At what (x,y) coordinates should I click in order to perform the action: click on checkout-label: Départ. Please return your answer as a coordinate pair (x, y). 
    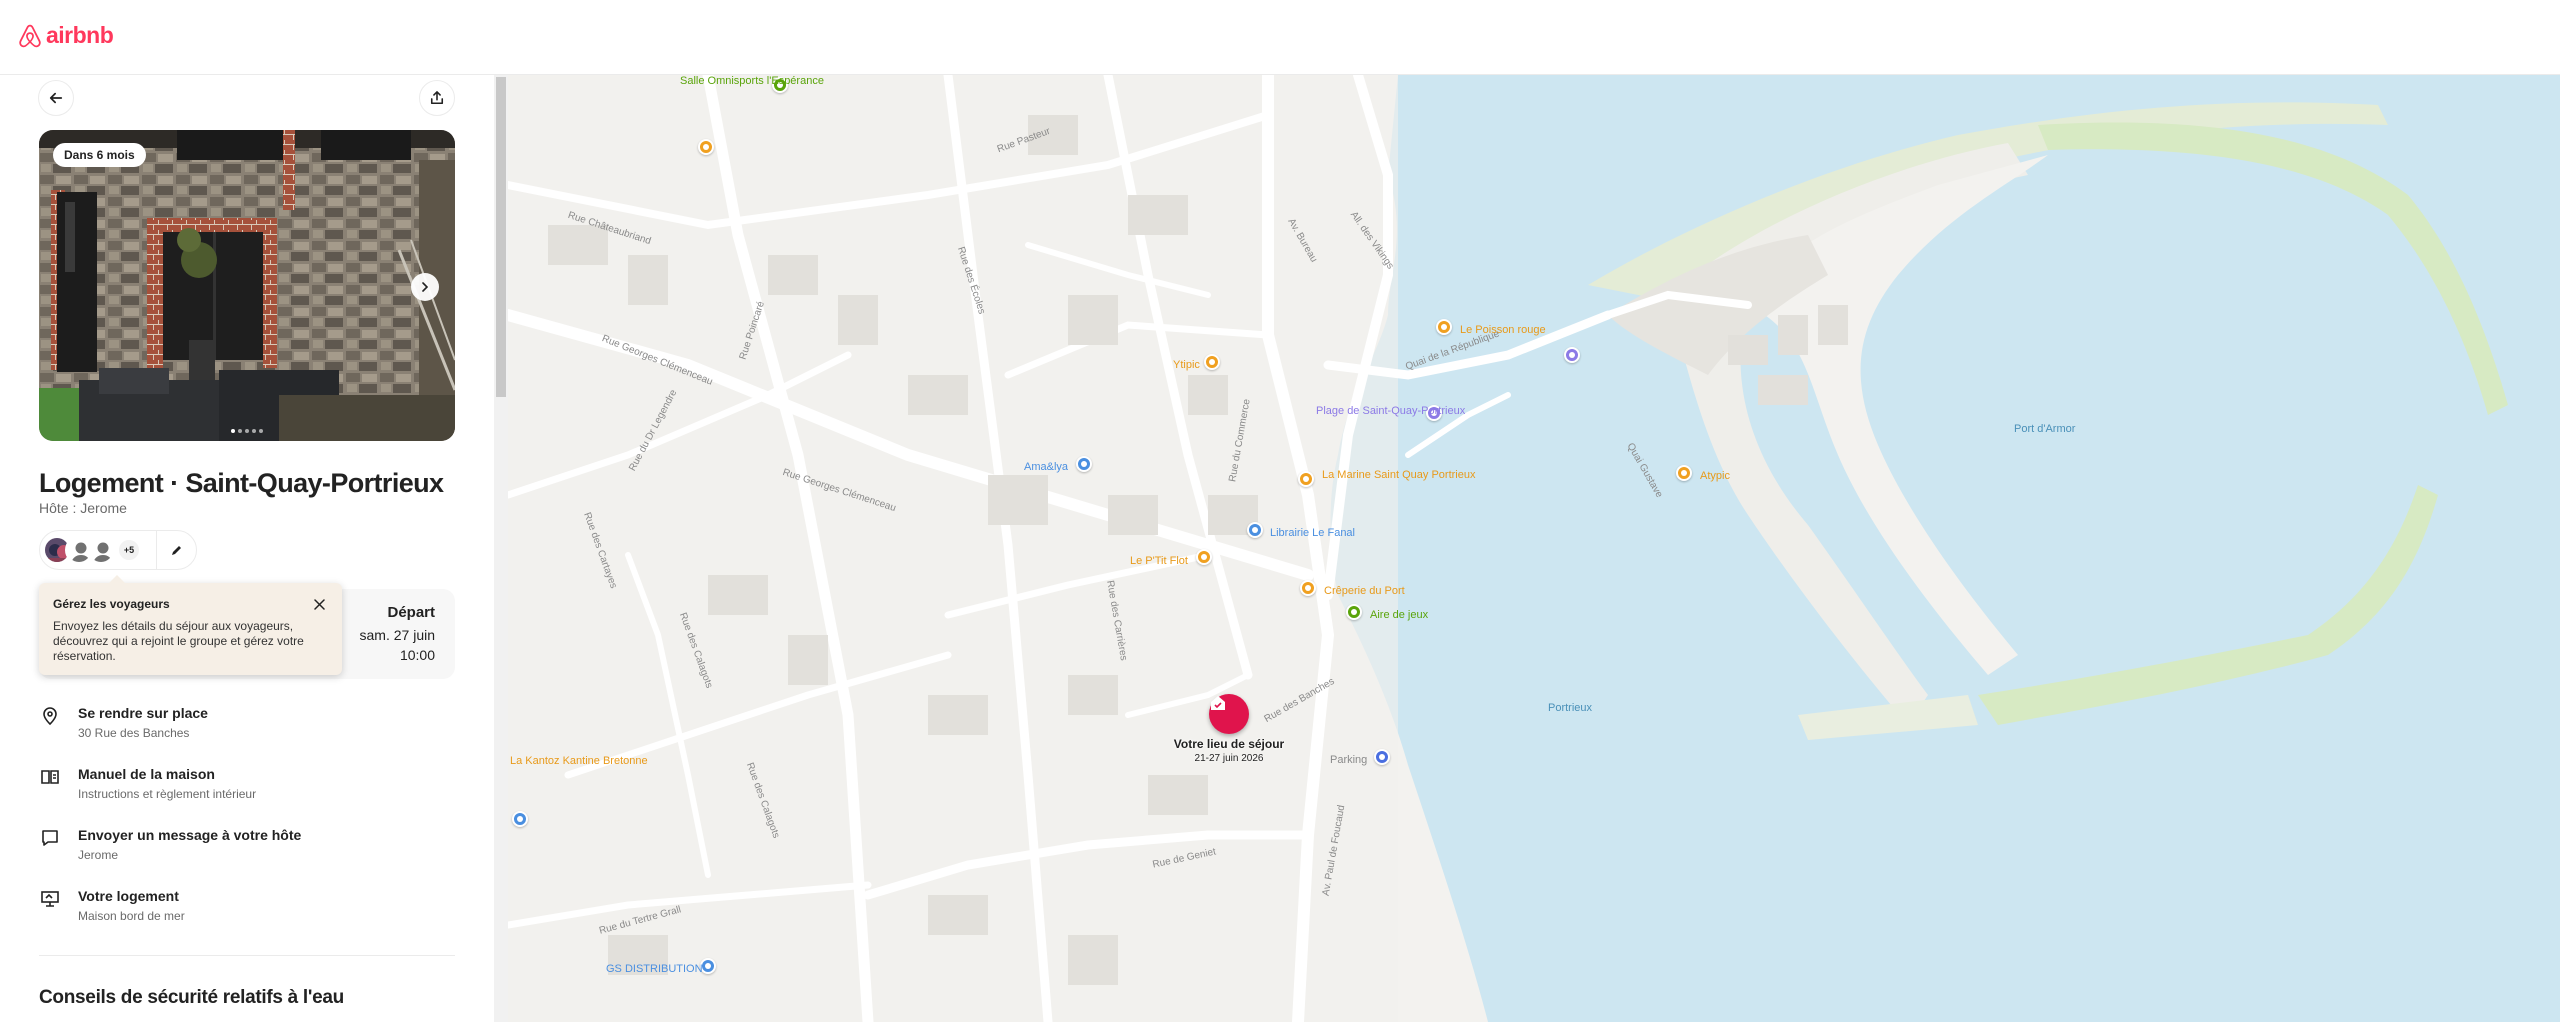
    Looking at the image, I should click on (411, 612).